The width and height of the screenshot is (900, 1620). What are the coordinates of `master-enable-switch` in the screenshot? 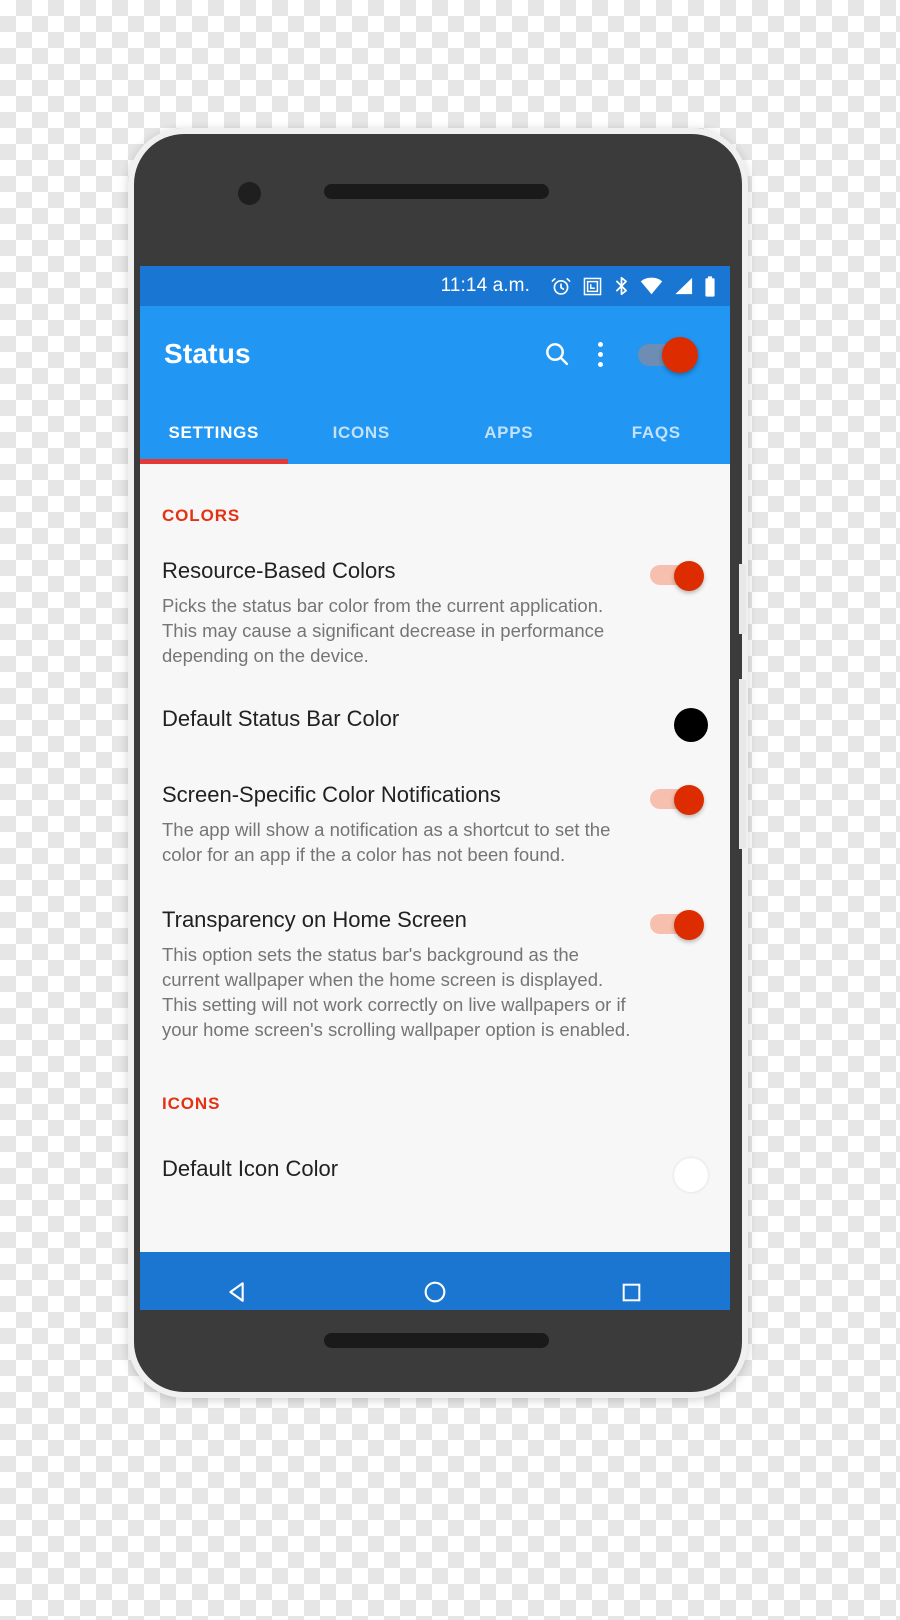 It's located at (671, 354).